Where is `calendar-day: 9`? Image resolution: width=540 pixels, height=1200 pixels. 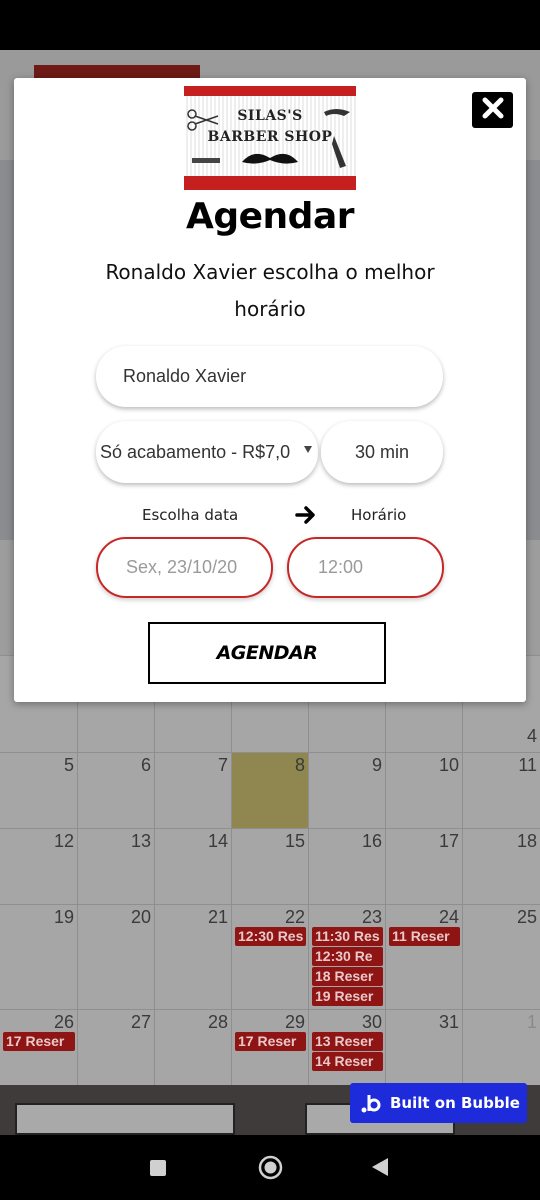
calendar-day: 9 is located at coordinates (346, 790).